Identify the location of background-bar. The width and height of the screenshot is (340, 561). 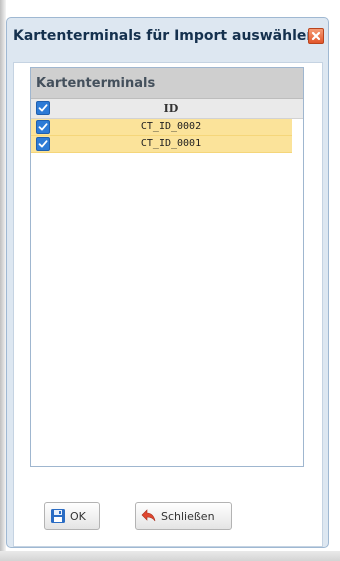
(170, 556).